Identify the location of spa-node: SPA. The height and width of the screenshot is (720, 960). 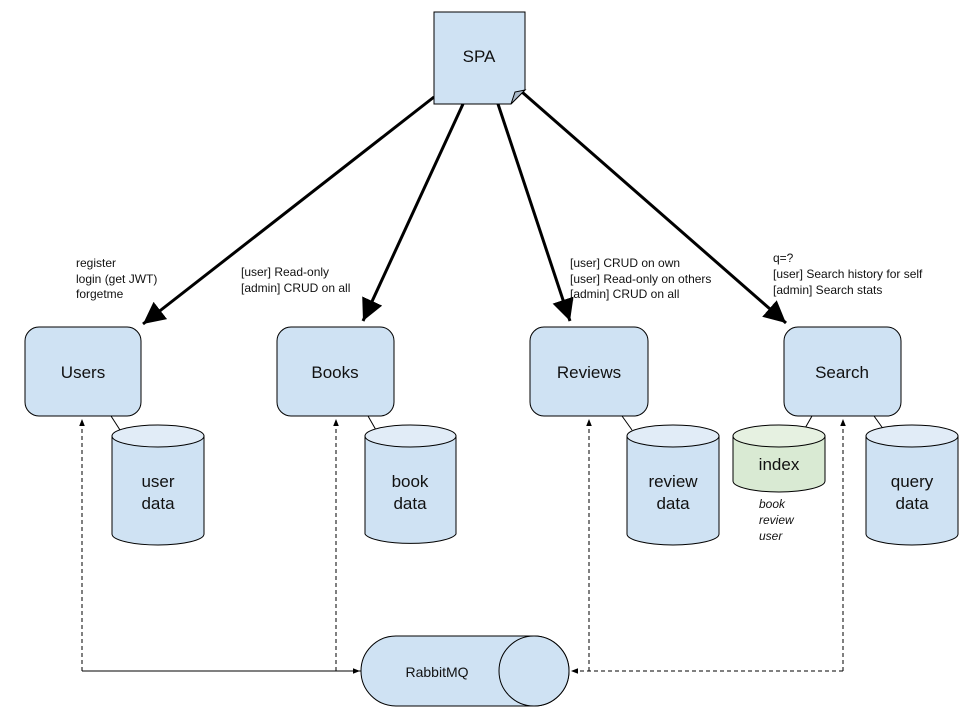
(480, 58).